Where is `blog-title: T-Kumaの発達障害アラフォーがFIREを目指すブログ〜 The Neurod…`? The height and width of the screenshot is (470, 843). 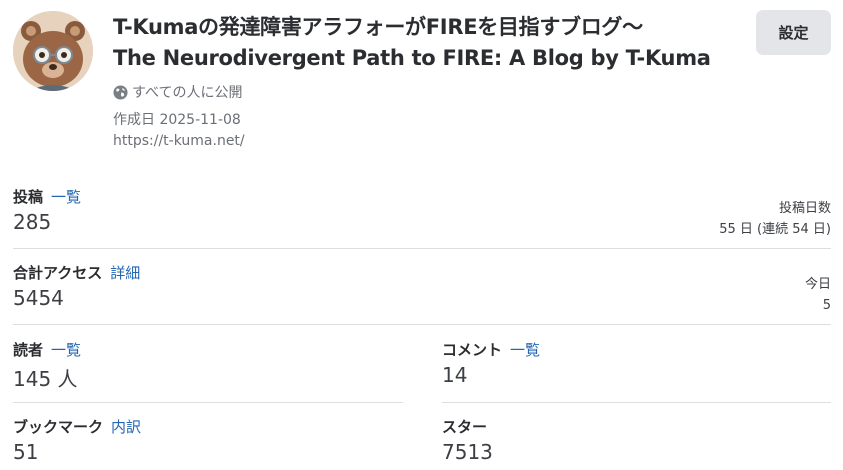
blog-title: T-Kumaの発達障害アラフォーがFIREを目指すブログ〜 The Neurod… is located at coordinates (428, 43).